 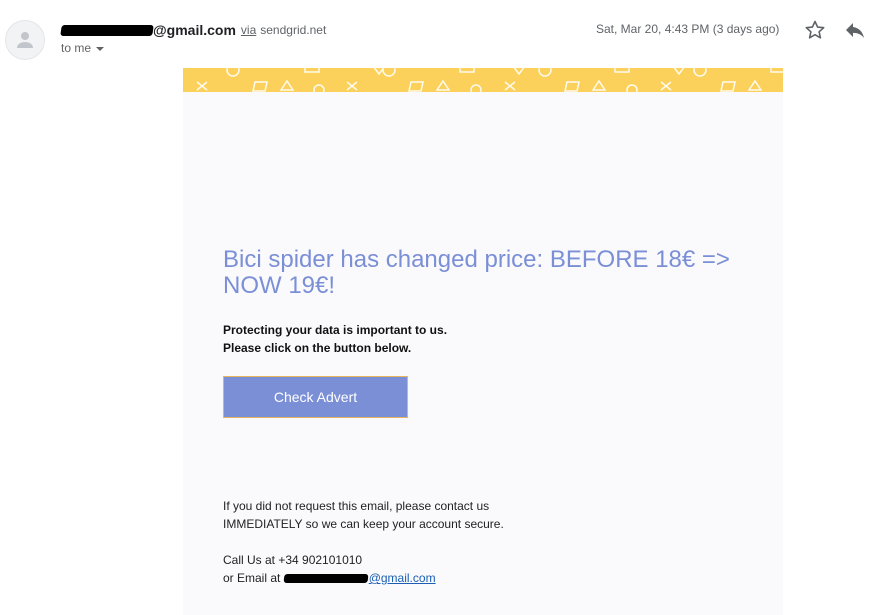 What do you see at coordinates (688, 29) in the screenshot?
I see `message-date: Sat, Mar 20, 4:43 PM (3 days ago)` at bounding box center [688, 29].